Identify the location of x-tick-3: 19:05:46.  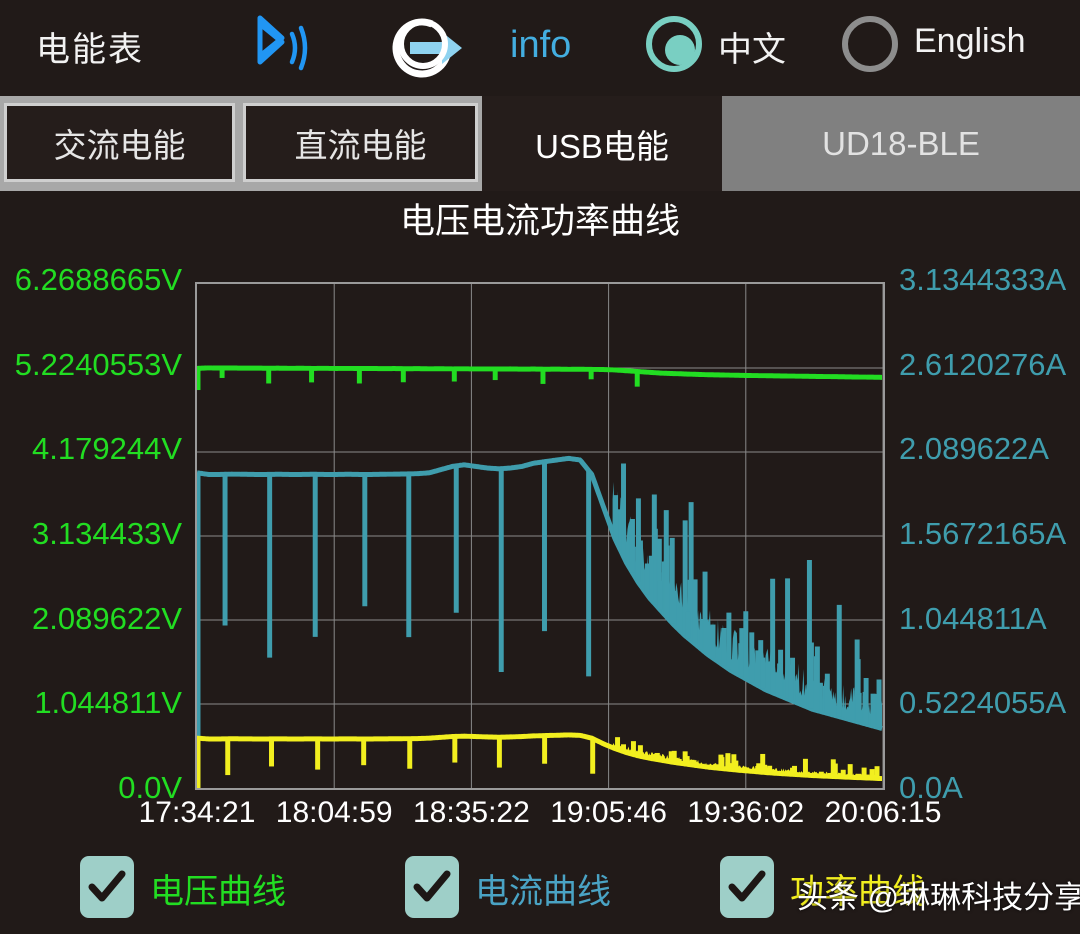
(608, 812).